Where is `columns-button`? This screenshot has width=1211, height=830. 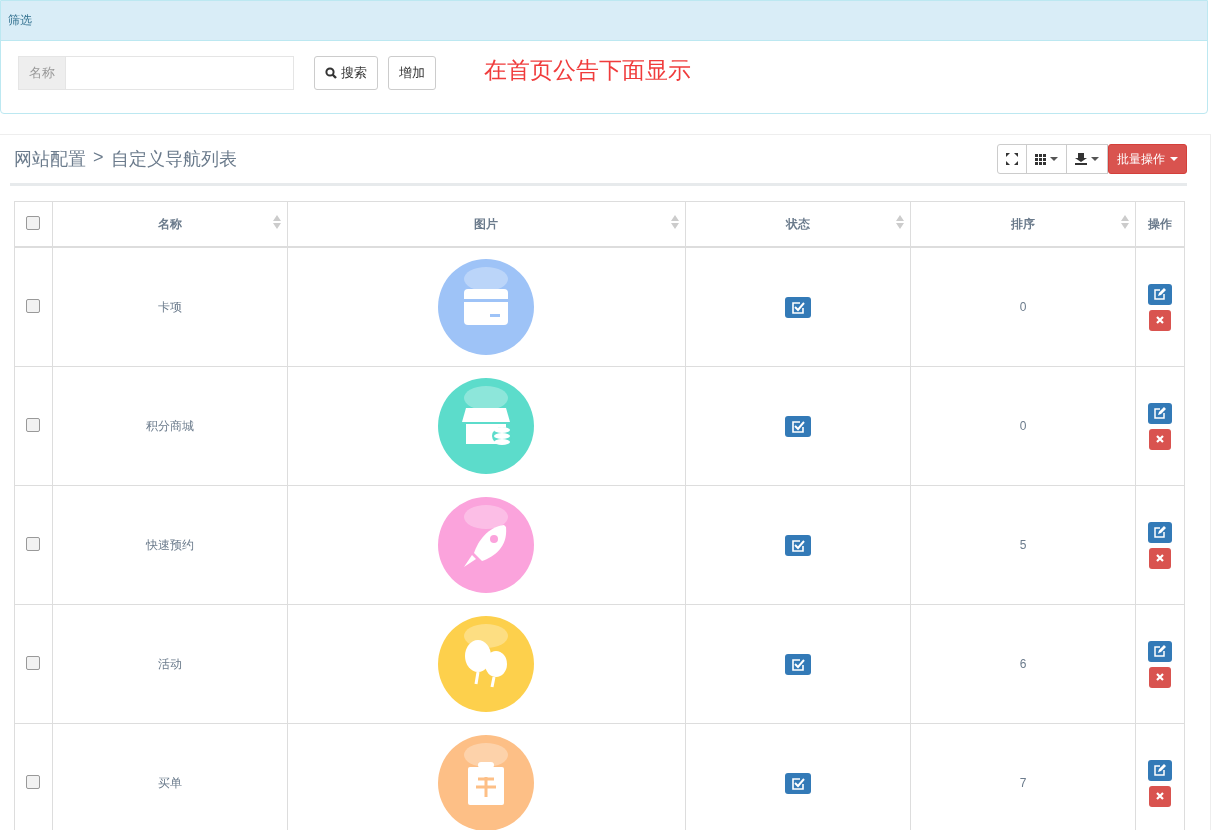 columns-button is located at coordinates (1046, 159).